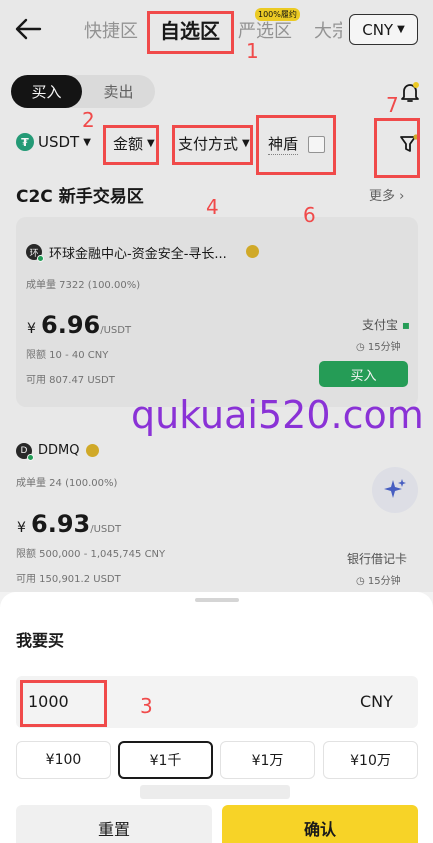  Describe the element at coordinates (69, 524) in the screenshot. I see `price: ¥ 6.93/USDT` at that location.